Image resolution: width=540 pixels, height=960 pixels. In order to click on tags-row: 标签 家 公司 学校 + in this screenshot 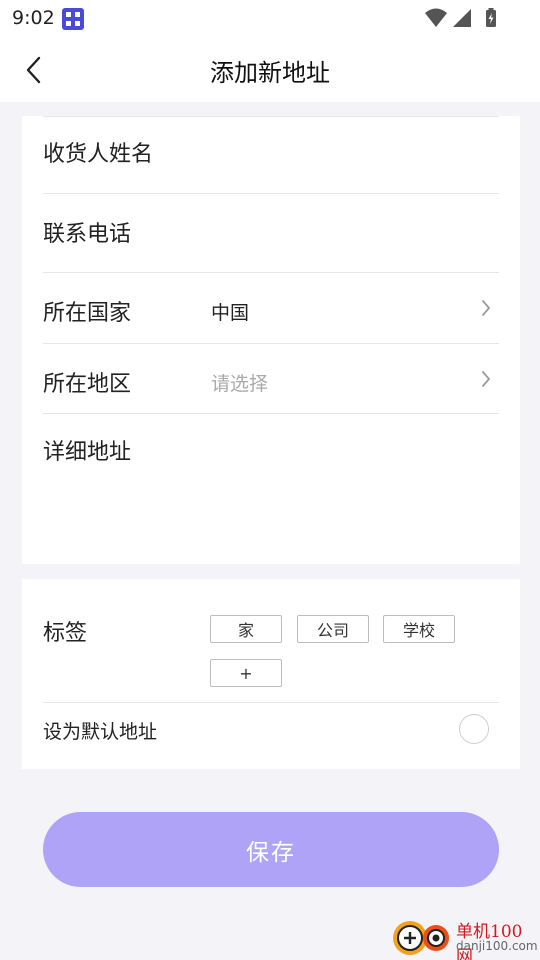, I will do `click(271, 641)`.